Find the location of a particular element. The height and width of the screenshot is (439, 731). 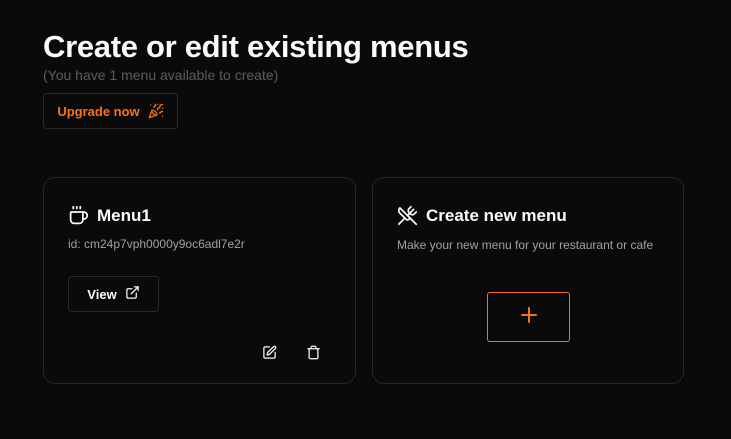

external-link-icon is located at coordinates (132, 294).